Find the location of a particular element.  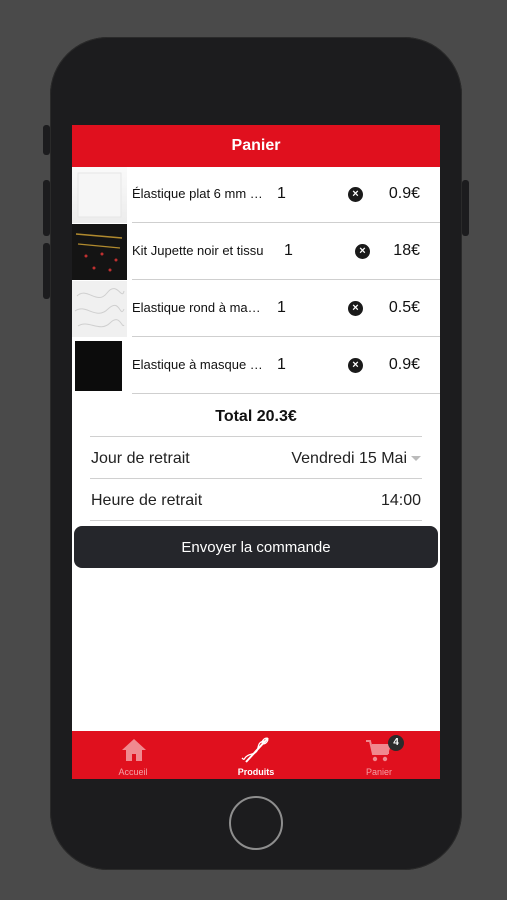

cart-total: Total 20.3€ is located at coordinates (256, 416).